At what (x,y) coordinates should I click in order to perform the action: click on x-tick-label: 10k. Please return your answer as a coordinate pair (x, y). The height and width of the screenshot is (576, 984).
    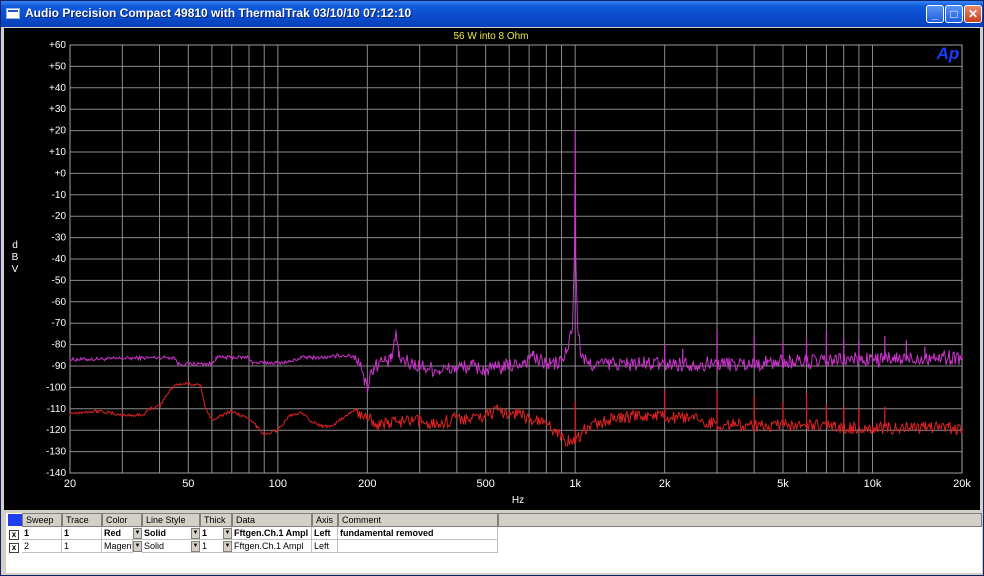
    Looking at the image, I should click on (873, 484).